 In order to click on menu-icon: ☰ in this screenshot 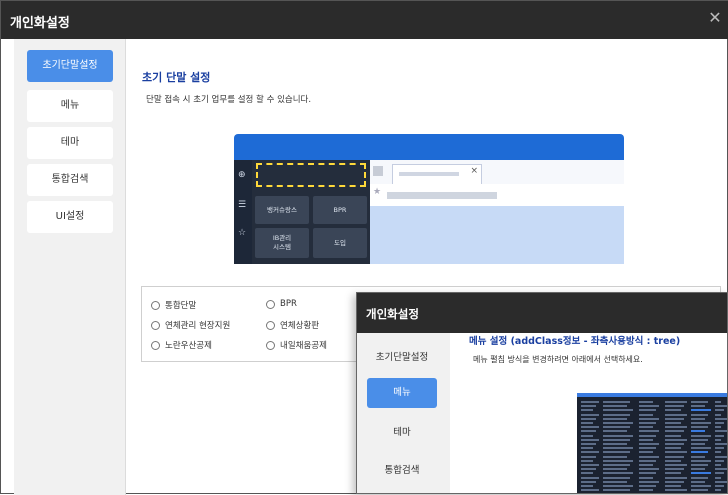, I will do `click(242, 205)`.